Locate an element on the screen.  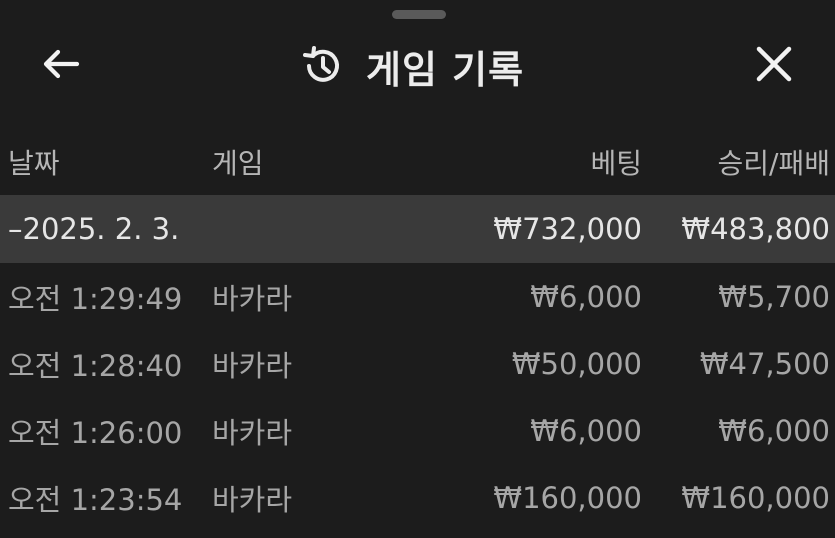
table-row: 오전 1:29:49 바카라 ₩6,000 ₩5,700 is located at coordinates (417, 296).